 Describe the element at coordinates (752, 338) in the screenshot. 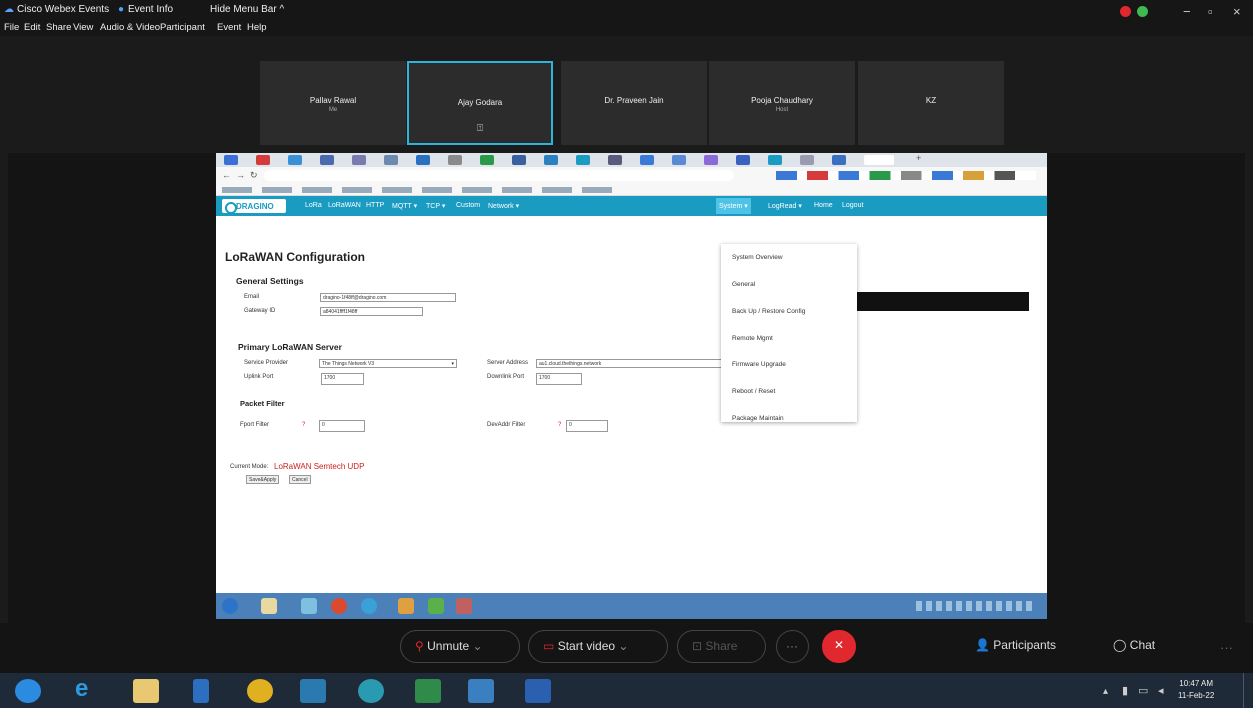

I see `menu-remote-mgmt: Remote Mgmt` at that location.